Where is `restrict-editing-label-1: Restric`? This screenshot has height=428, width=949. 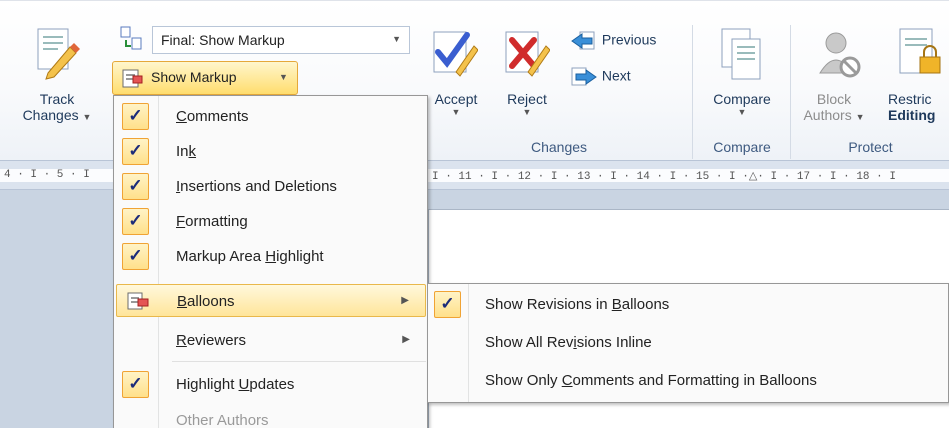
restrict-editing-label-1: Restric is located at coordinates (910, 99).